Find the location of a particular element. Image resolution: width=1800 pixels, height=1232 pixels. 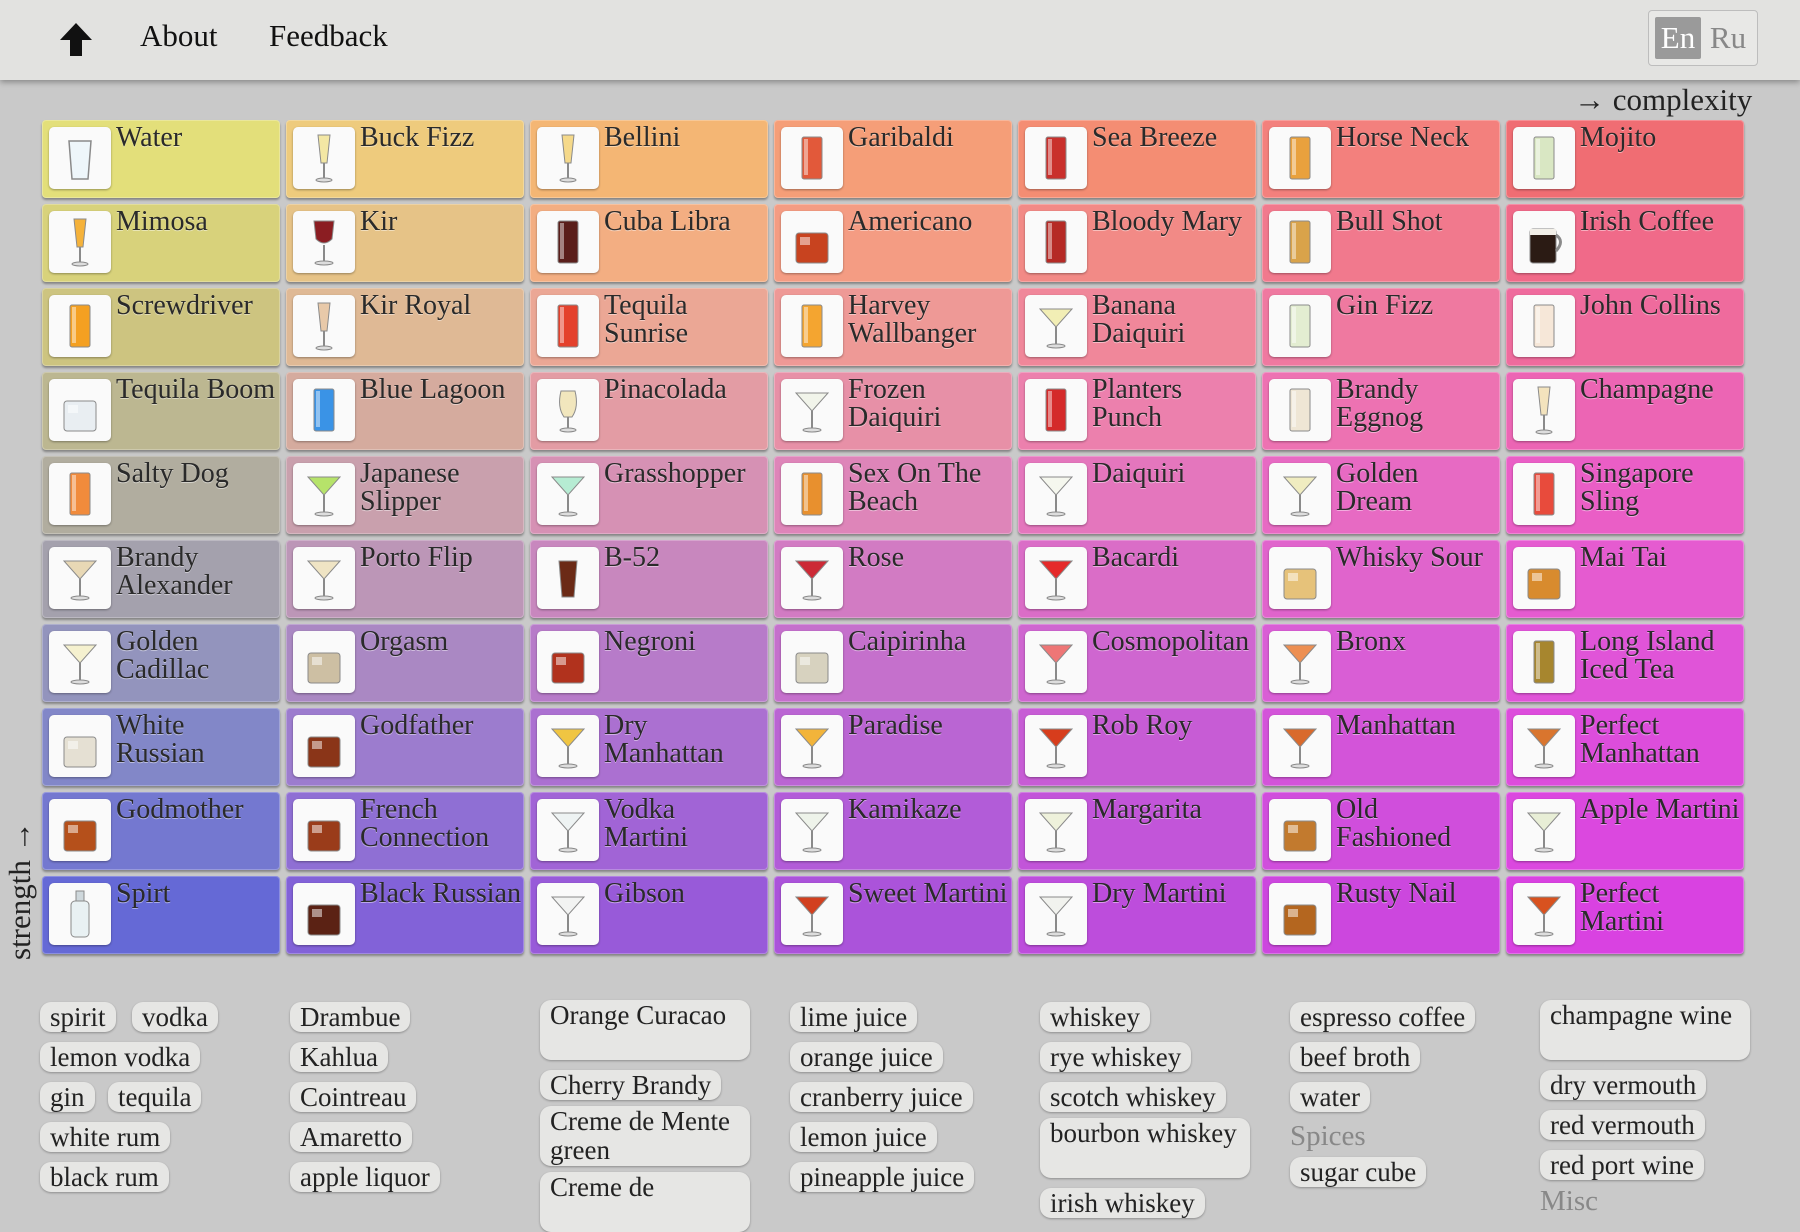

up-arrow-icon is located at coordinates (76, 40).